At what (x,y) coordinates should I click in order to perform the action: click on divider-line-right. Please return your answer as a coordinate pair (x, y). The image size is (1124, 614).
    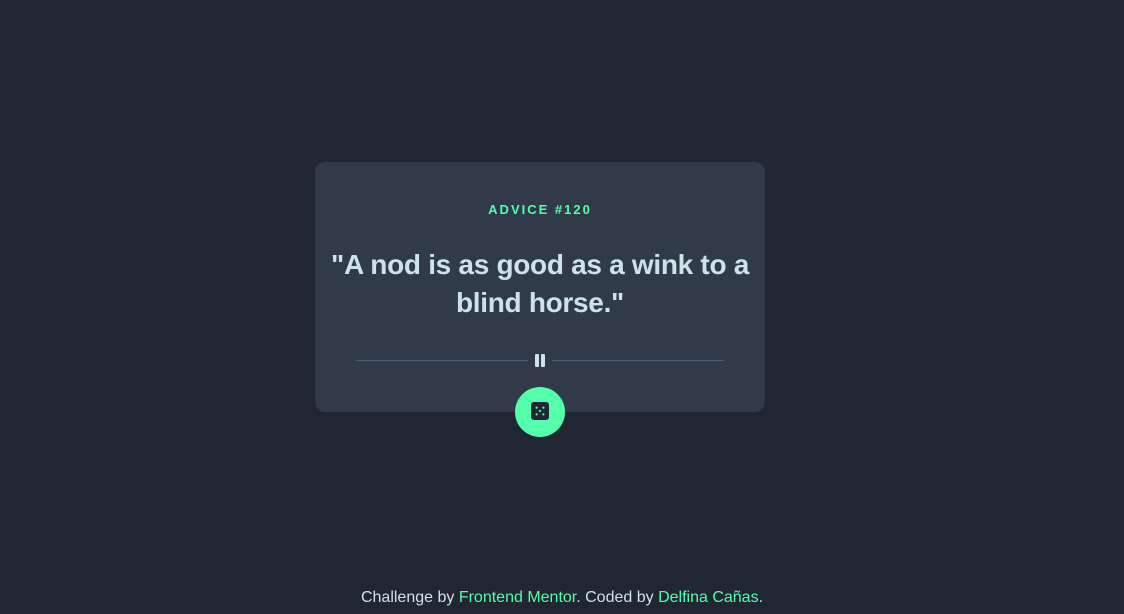
    Looking at the image, I should click on (638, 360).